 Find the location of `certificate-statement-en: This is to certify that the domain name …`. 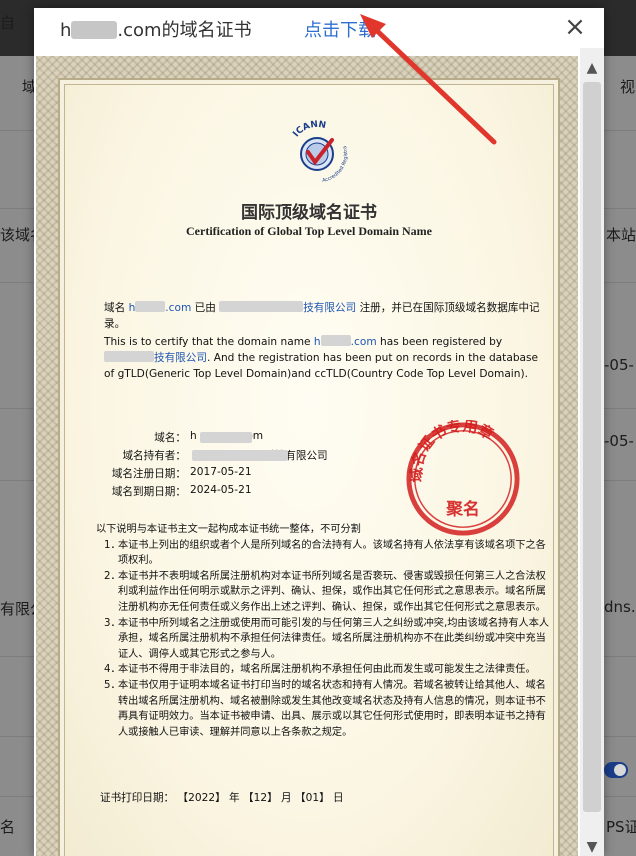

certificate-statement-en: This is to certify that the domain name … is located at coordinates (327, 358).